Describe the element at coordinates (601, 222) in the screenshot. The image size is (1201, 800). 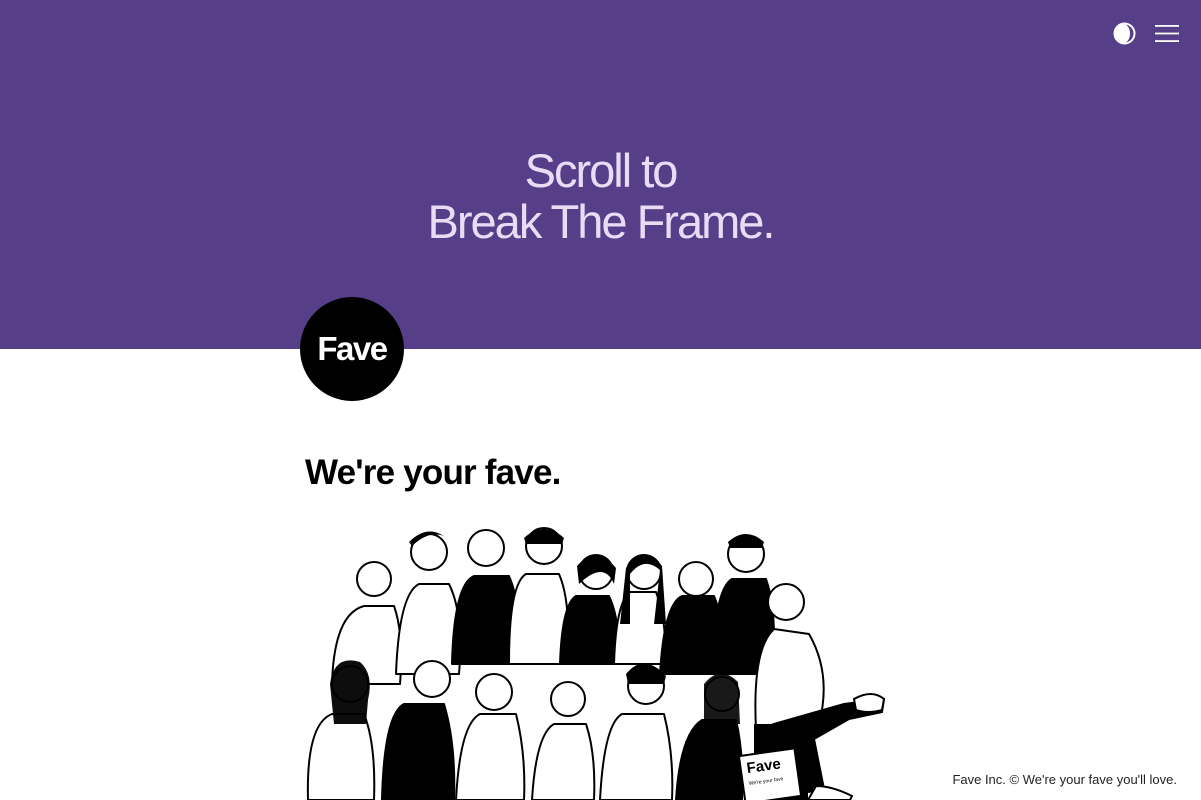
I see `hero-title-line-2: Break The Frame.` at that location.